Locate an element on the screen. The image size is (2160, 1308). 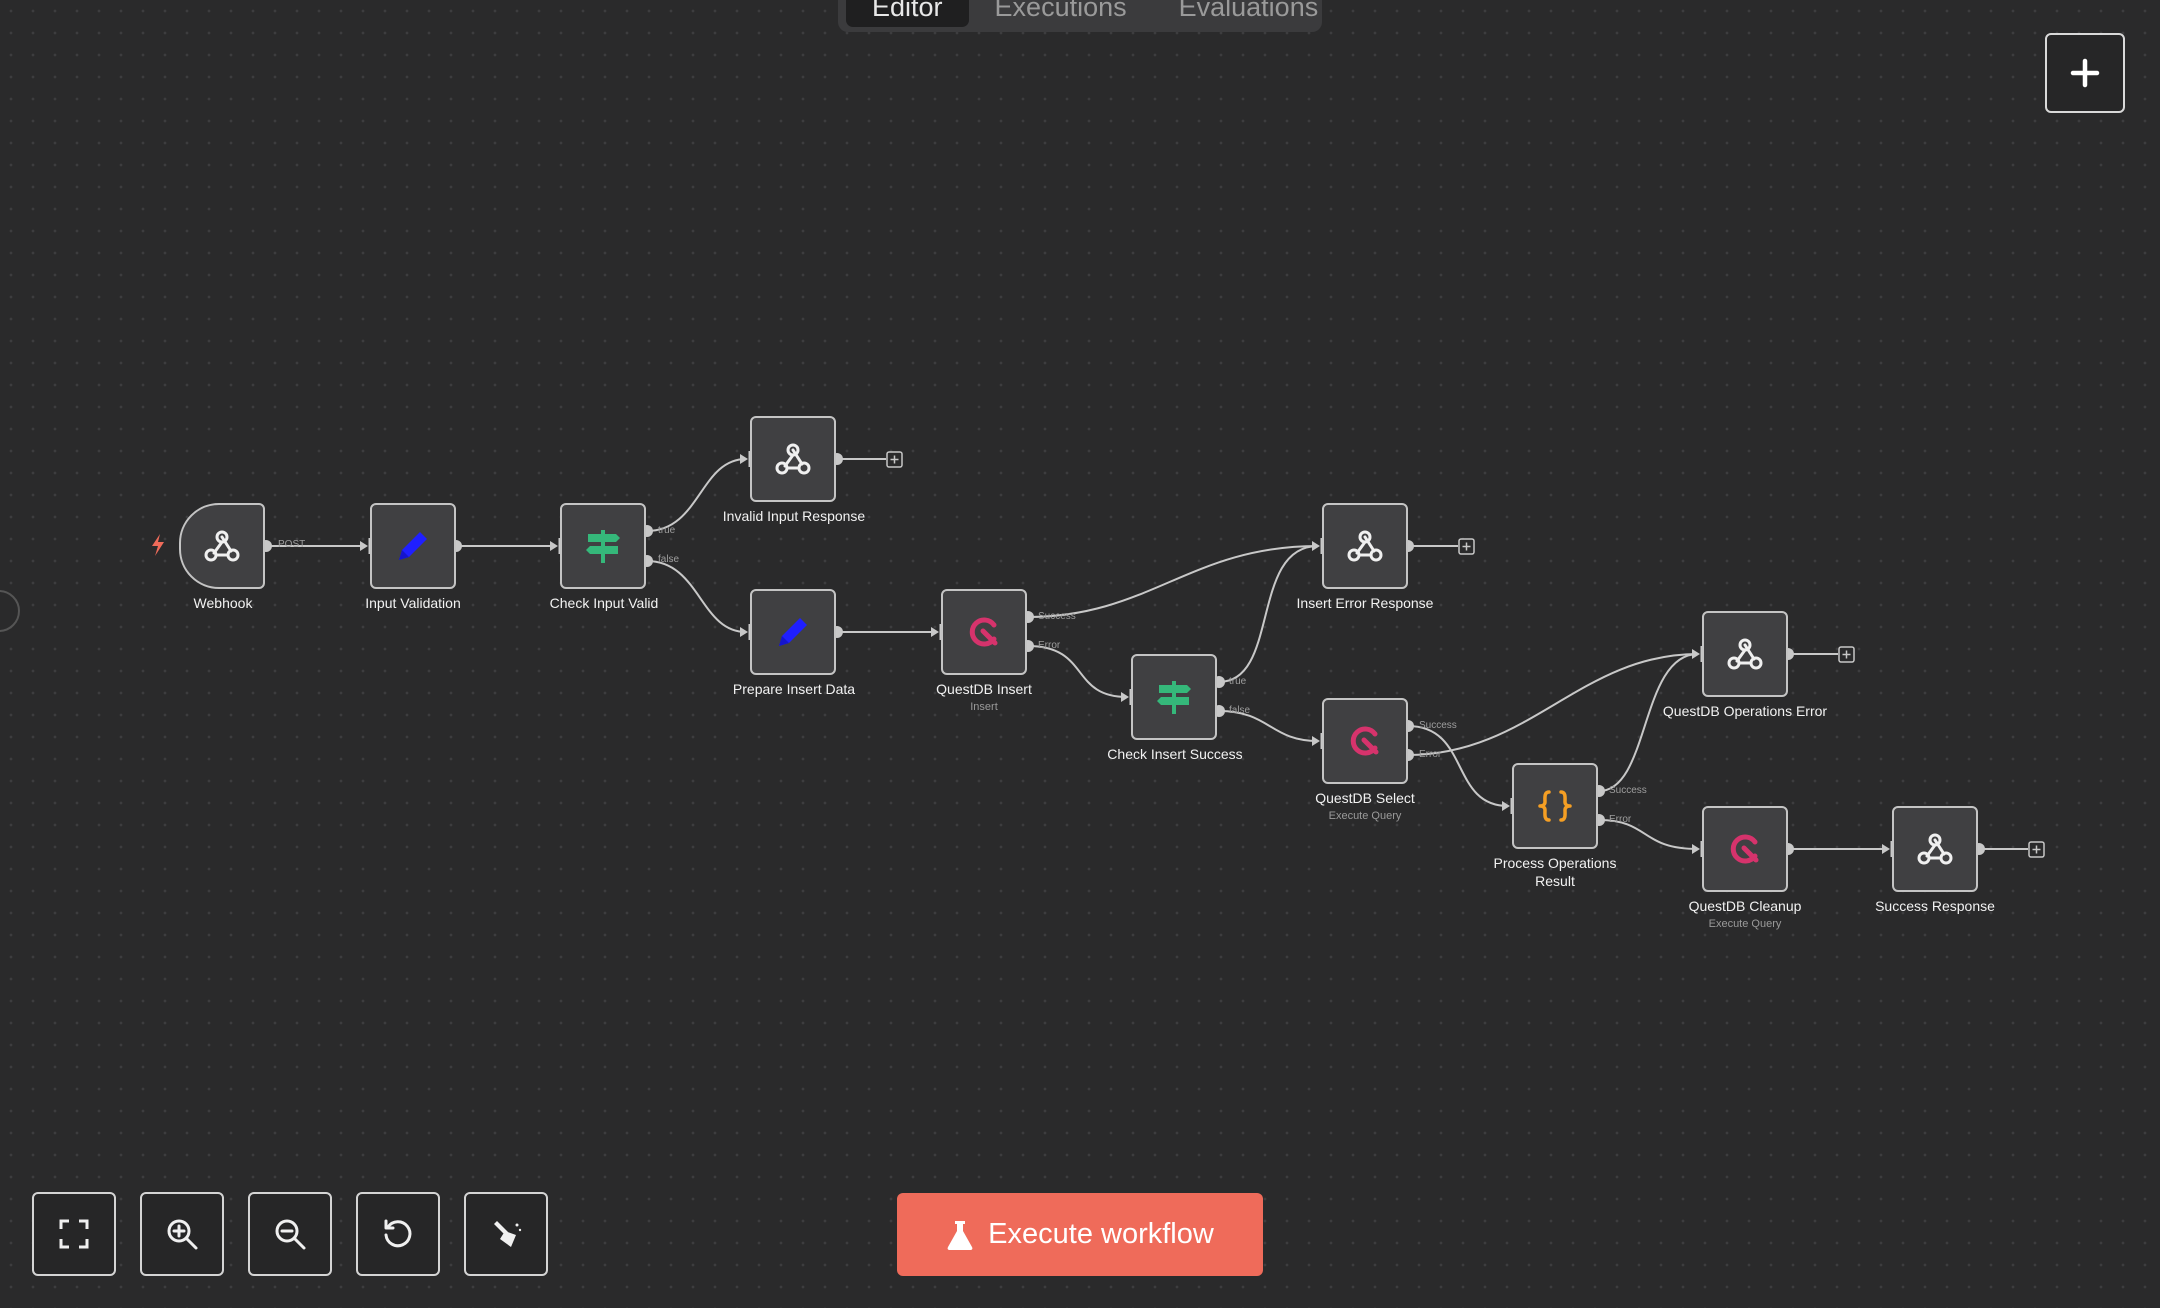
plus-icon is located at coordinates (2085, 73).